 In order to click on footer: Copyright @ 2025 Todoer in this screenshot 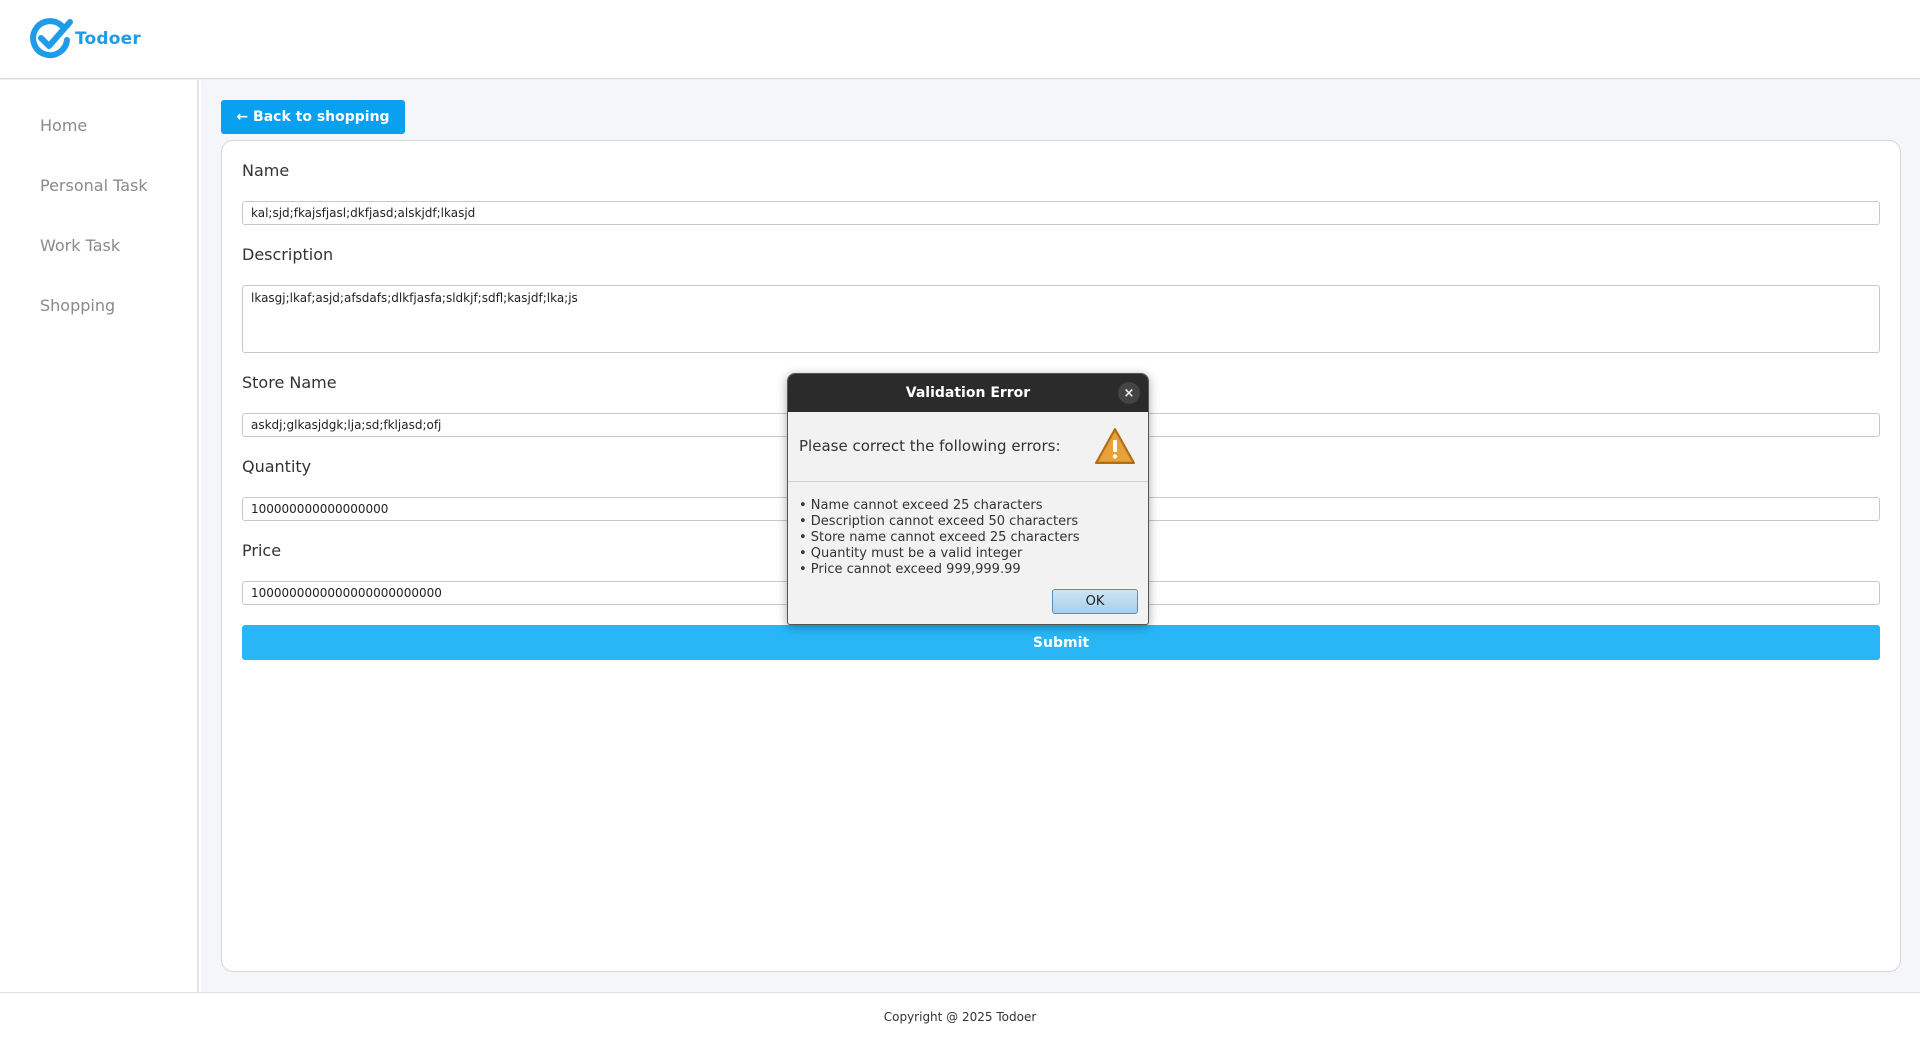, I will do `click(960, 1016)`.